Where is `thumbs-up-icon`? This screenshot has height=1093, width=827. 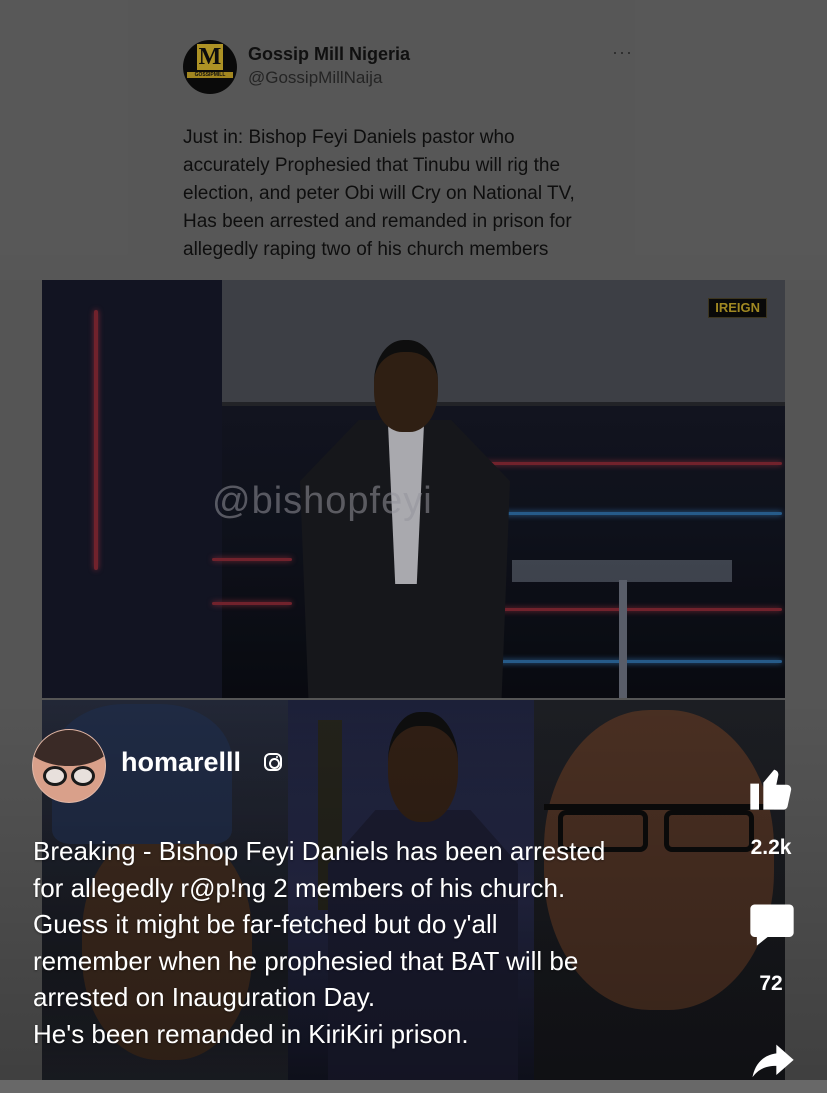 thumbs-up-icon is located at coordinates (772, 788).